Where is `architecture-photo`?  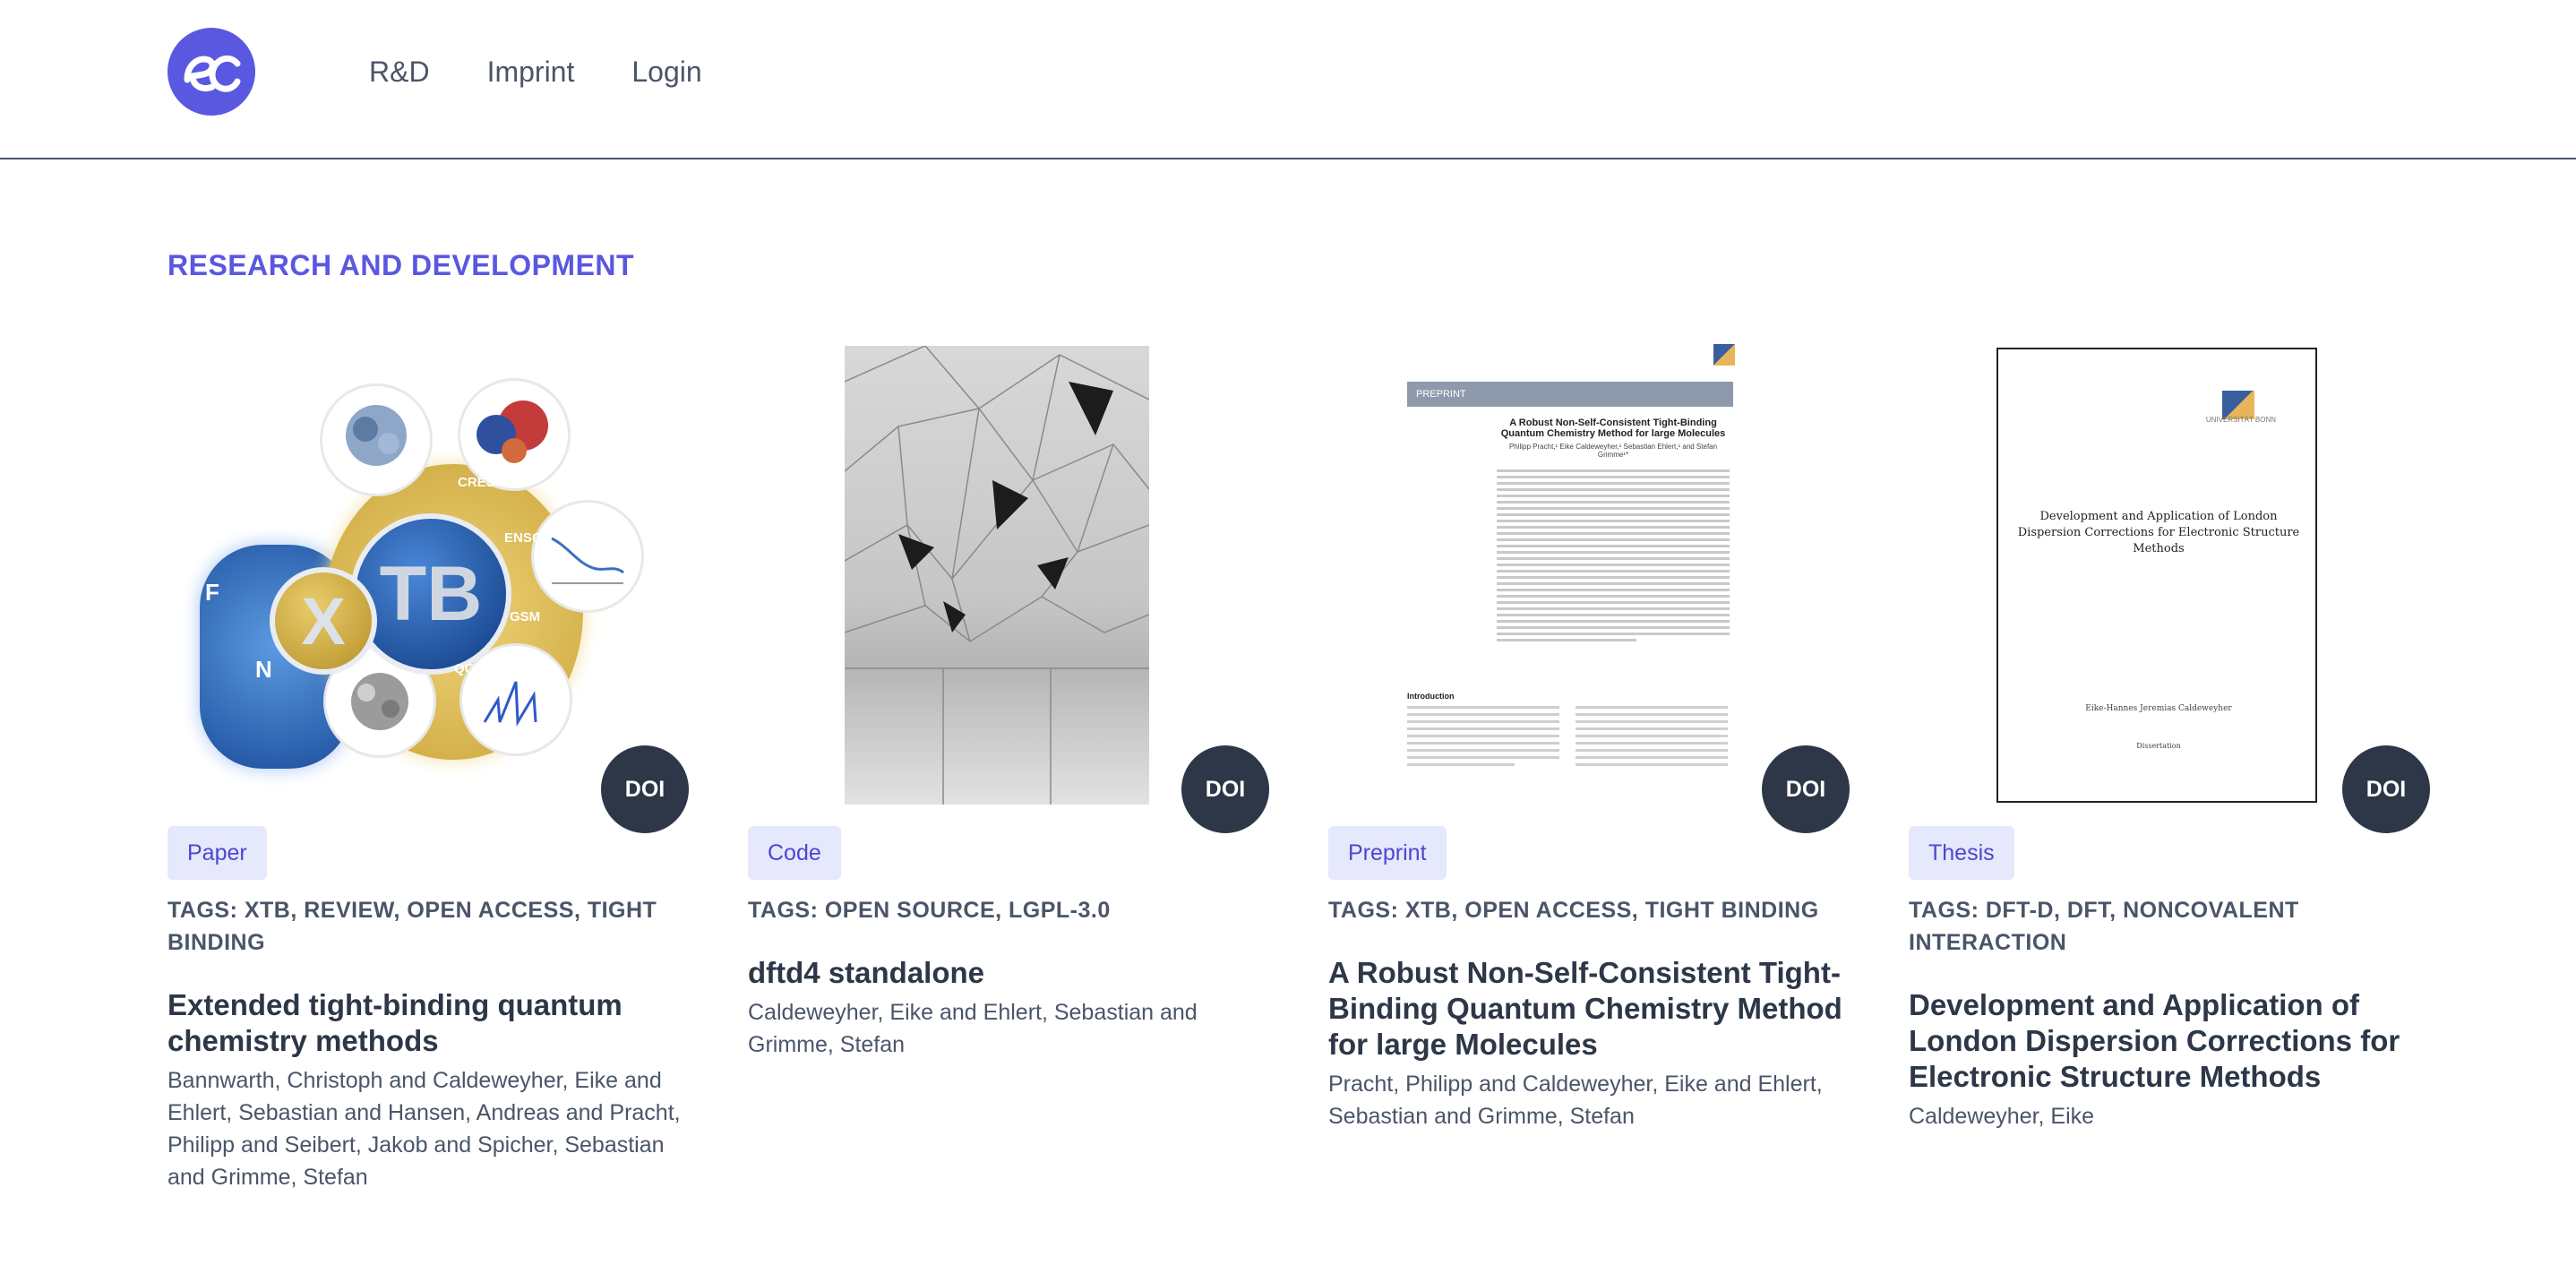
architecture-photo is located at coordinates (997, 575).